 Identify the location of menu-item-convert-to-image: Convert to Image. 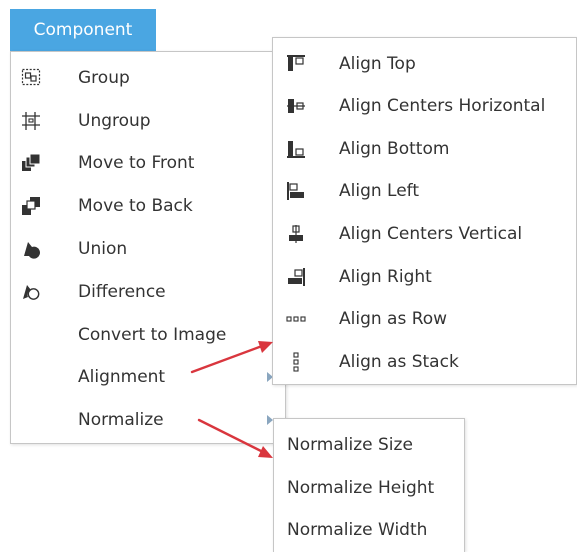
(148, 335).